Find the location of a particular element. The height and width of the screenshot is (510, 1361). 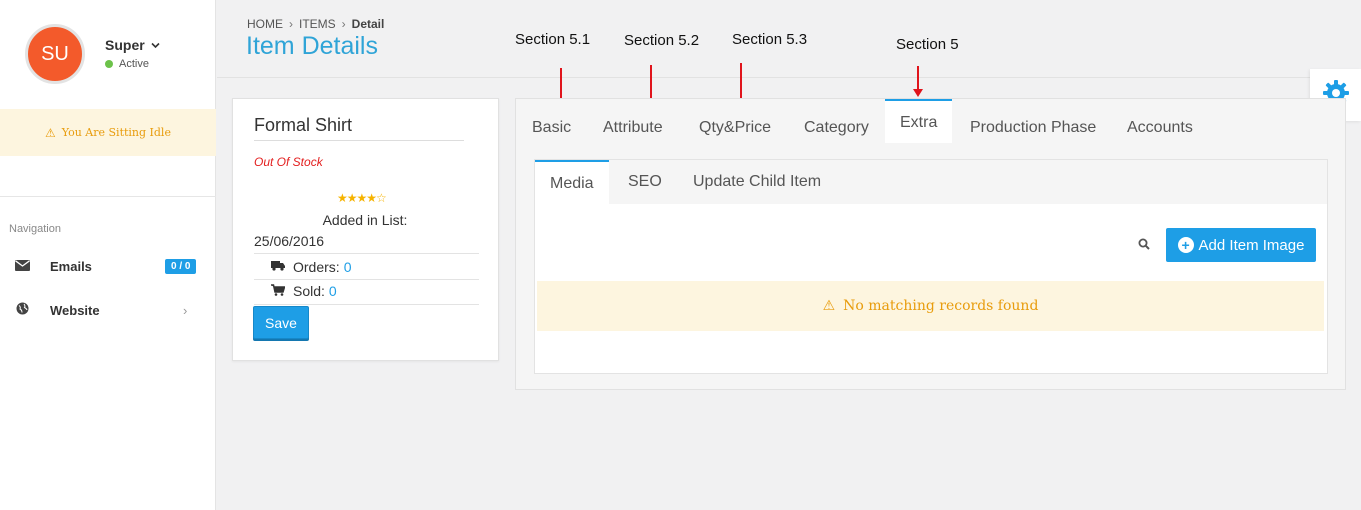

chevron-down-icon is located at coordinates (155, 46).